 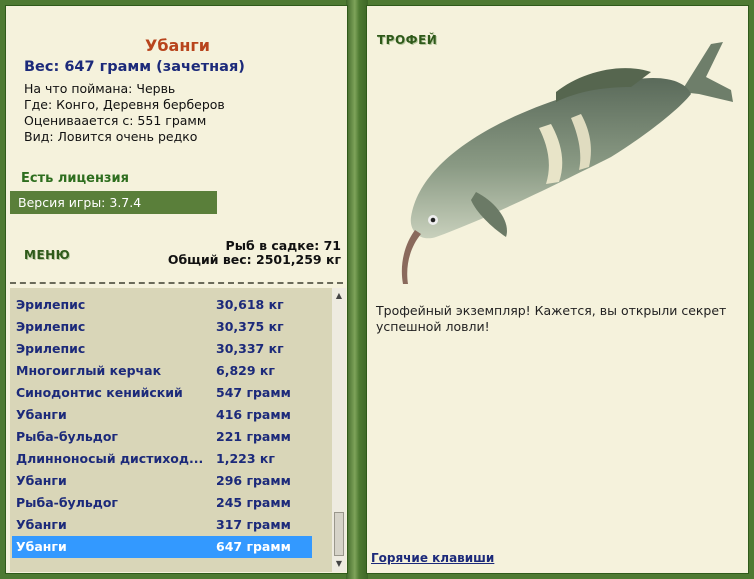 I want to click on fish-name-title: Убанги, so click(x=177, y=45).